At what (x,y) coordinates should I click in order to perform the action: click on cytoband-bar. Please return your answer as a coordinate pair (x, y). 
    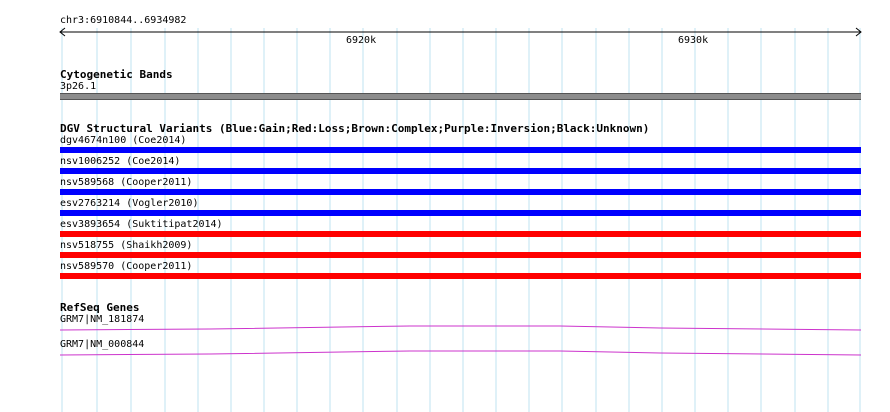
    Looking at the image, I should click on (460, 96).